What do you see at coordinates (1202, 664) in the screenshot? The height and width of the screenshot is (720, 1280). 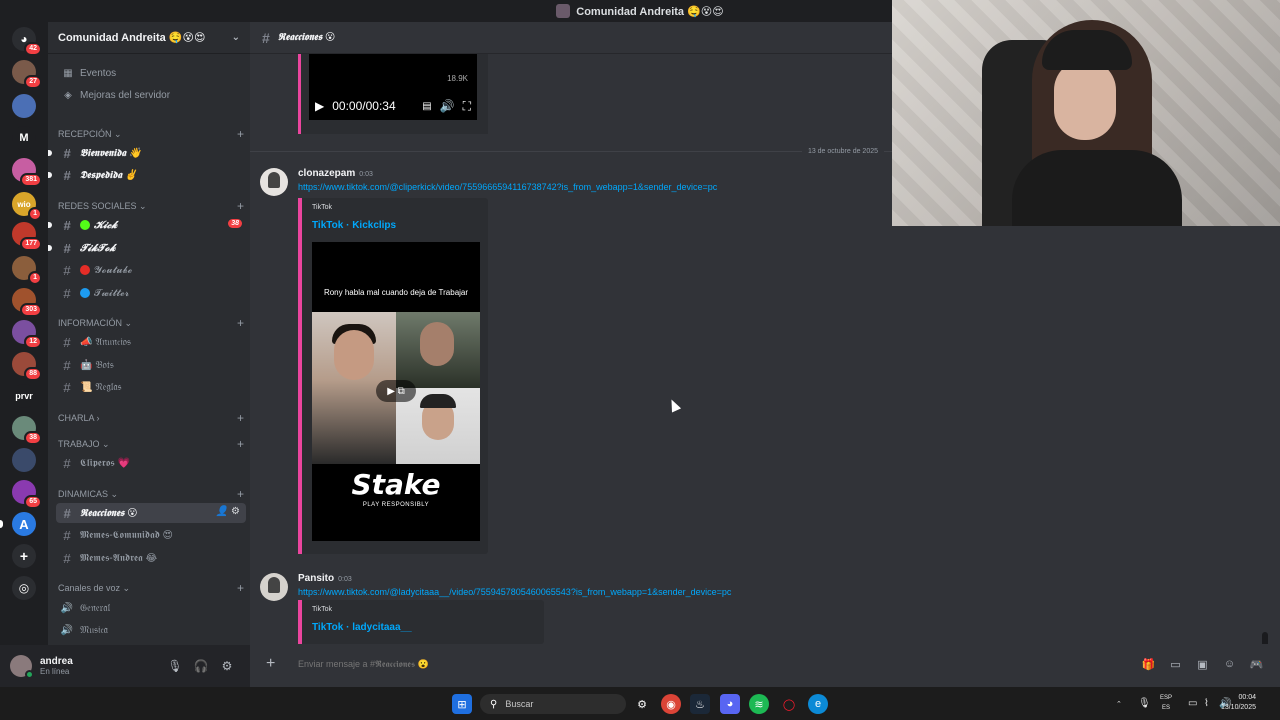 I see `sticker-icon: ▣` at bounding box center [1202, 664].